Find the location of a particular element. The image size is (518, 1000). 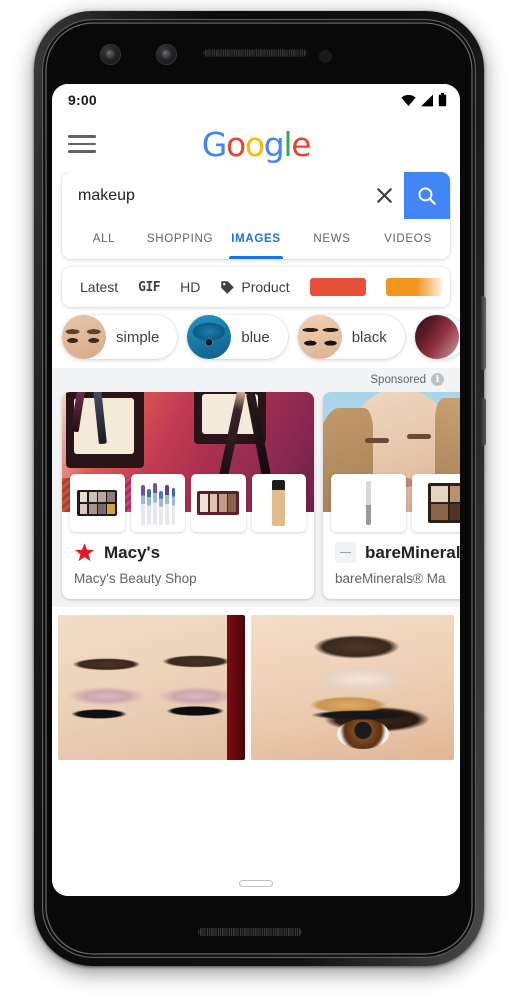

cellular-signal-icon is located at coordinates (427, 100).